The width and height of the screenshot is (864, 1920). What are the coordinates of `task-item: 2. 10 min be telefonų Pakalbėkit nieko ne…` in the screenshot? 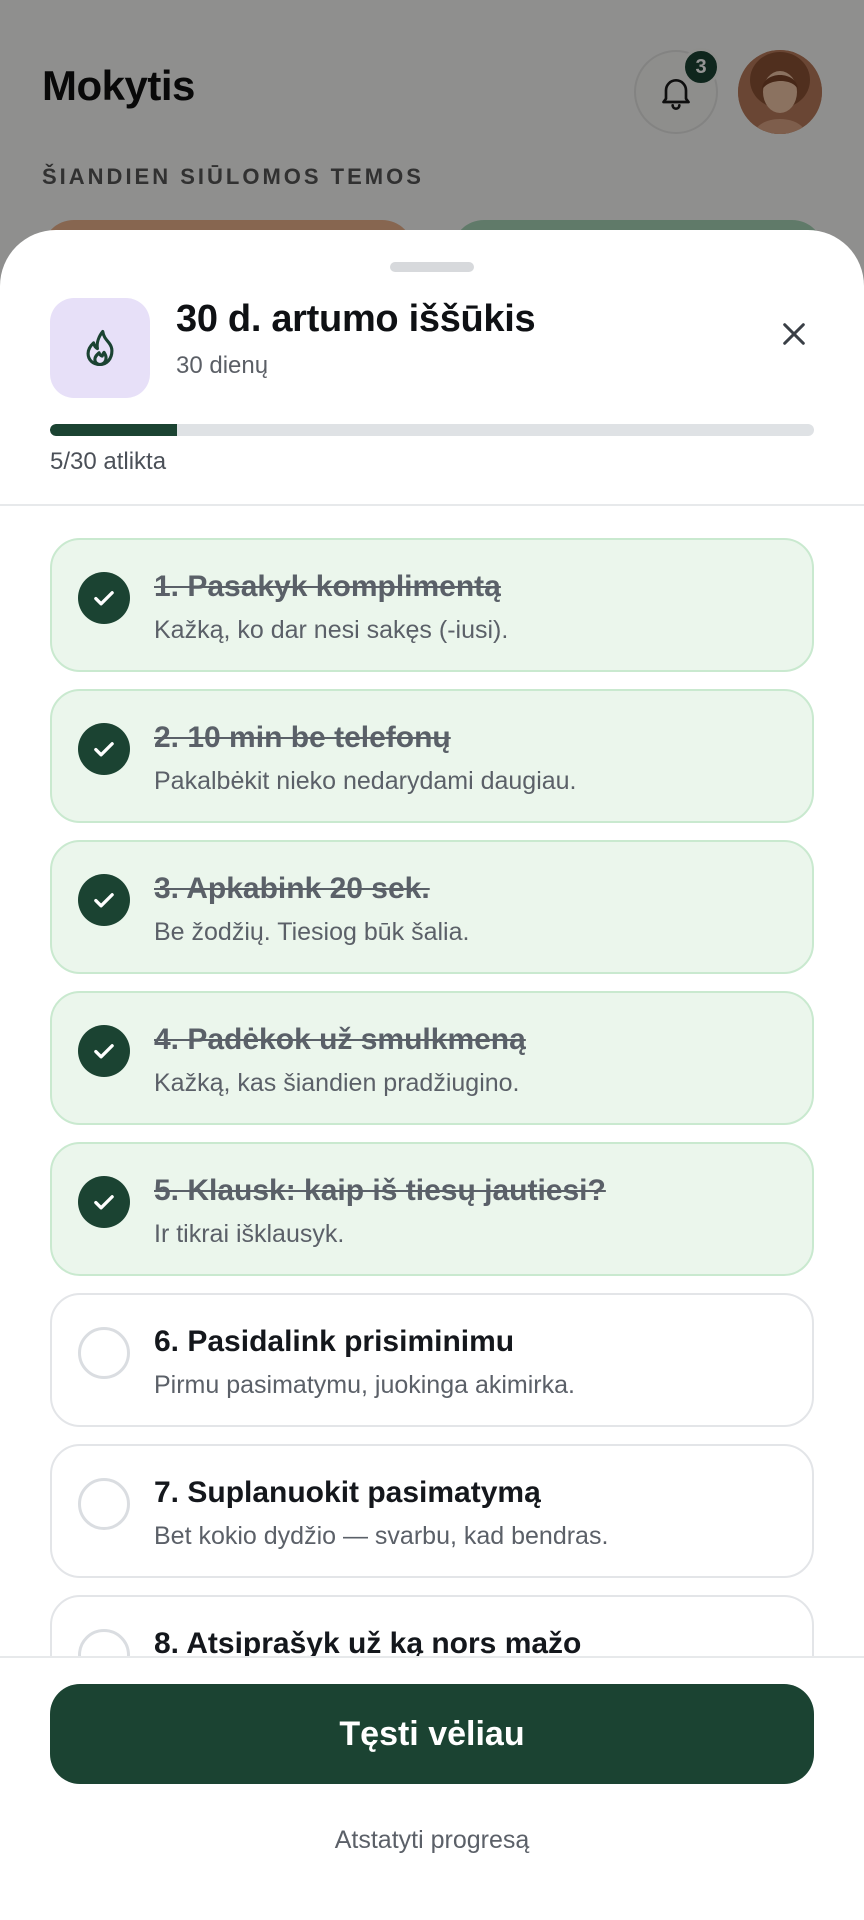 It's located at (432, 756).